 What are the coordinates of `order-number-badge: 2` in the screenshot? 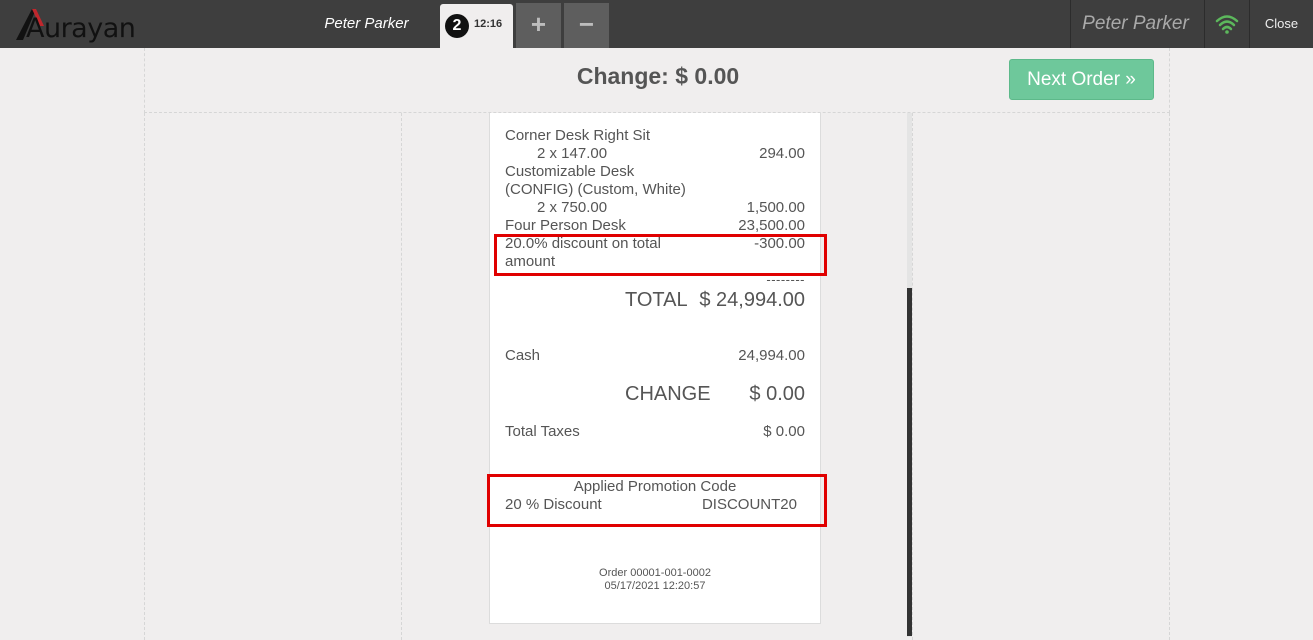 It's located at (457, 26).